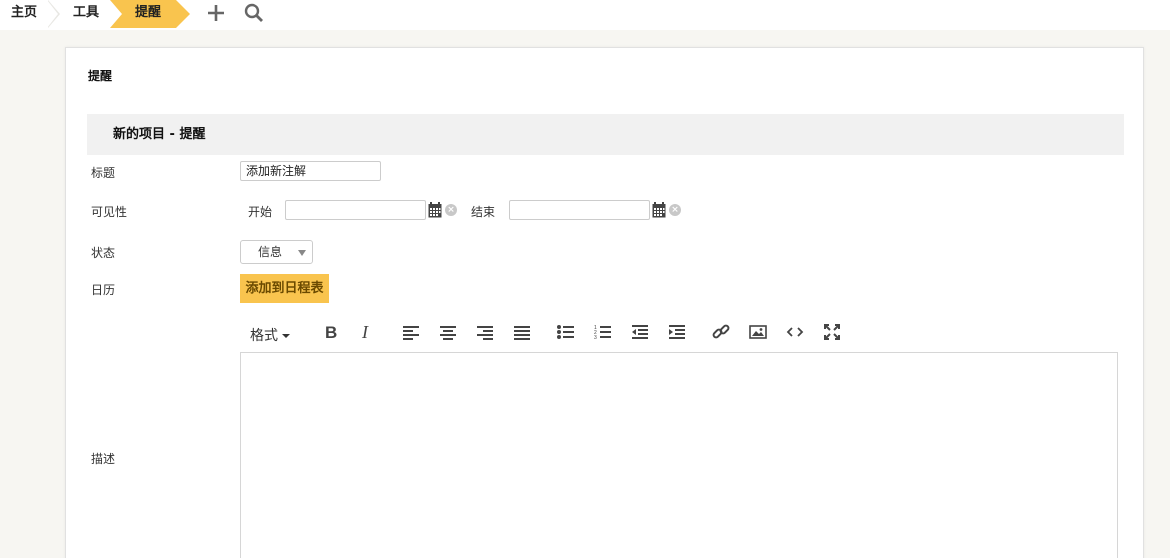 This screenshot has width=1170, height=558. What do you see at coordinates (100, 76) in the screenshot?
I see `panel-title: 提醒` at bounding box center [100, 76].